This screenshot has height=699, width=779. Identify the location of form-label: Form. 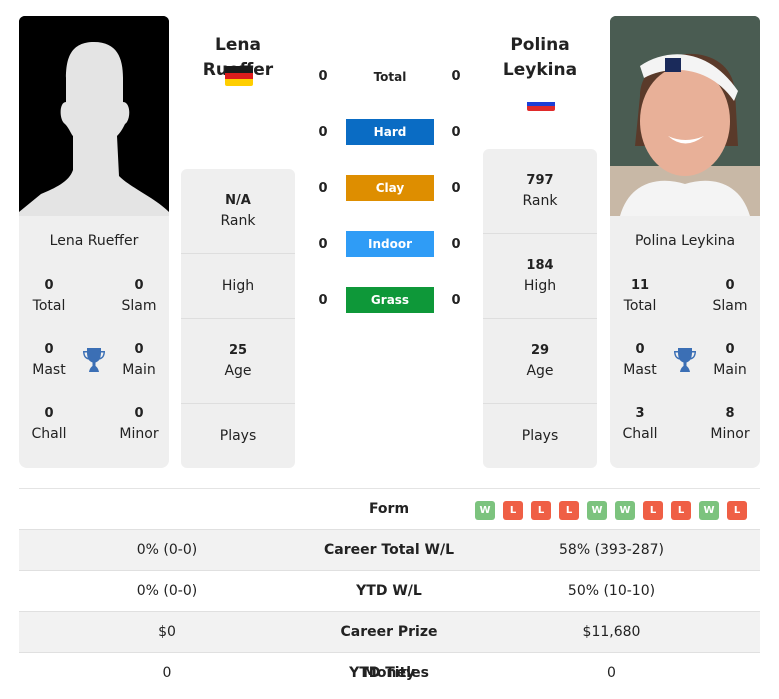
(389, 509).